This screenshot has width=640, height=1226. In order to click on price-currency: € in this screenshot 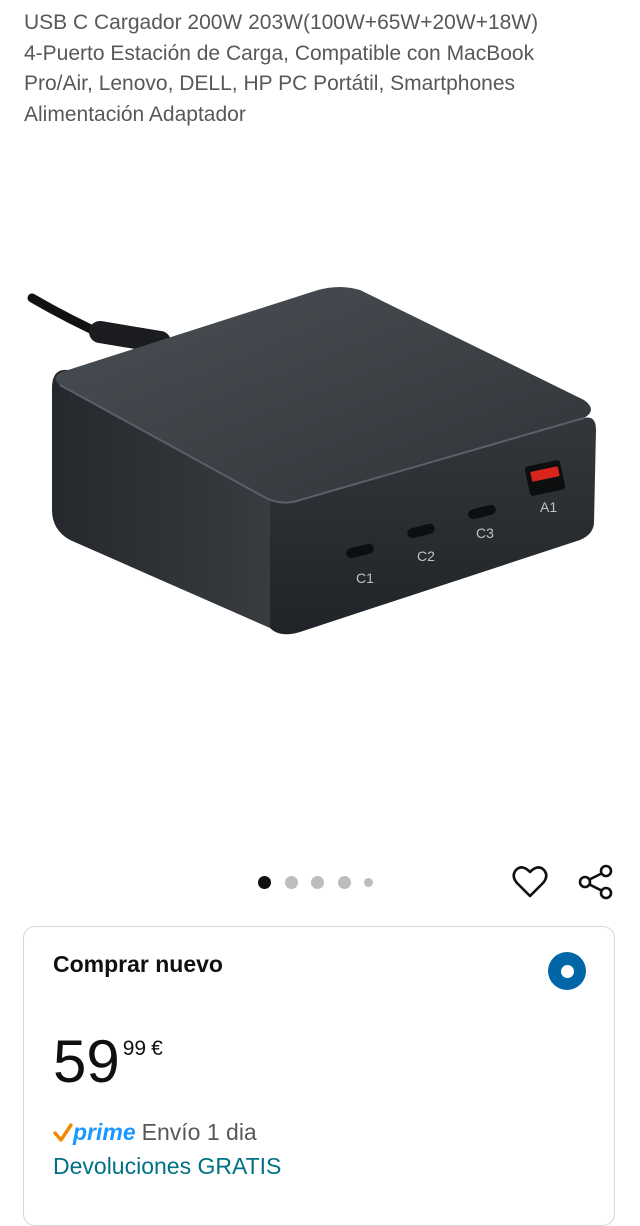, I will do `click(157, 1048)`.